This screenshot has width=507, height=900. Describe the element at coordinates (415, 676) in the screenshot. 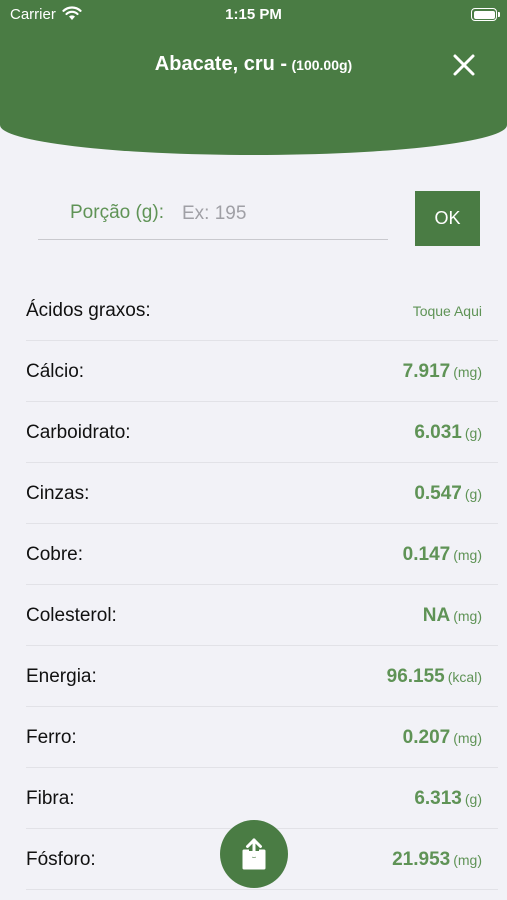

I see `nutrient-value: 96.155` at that location.